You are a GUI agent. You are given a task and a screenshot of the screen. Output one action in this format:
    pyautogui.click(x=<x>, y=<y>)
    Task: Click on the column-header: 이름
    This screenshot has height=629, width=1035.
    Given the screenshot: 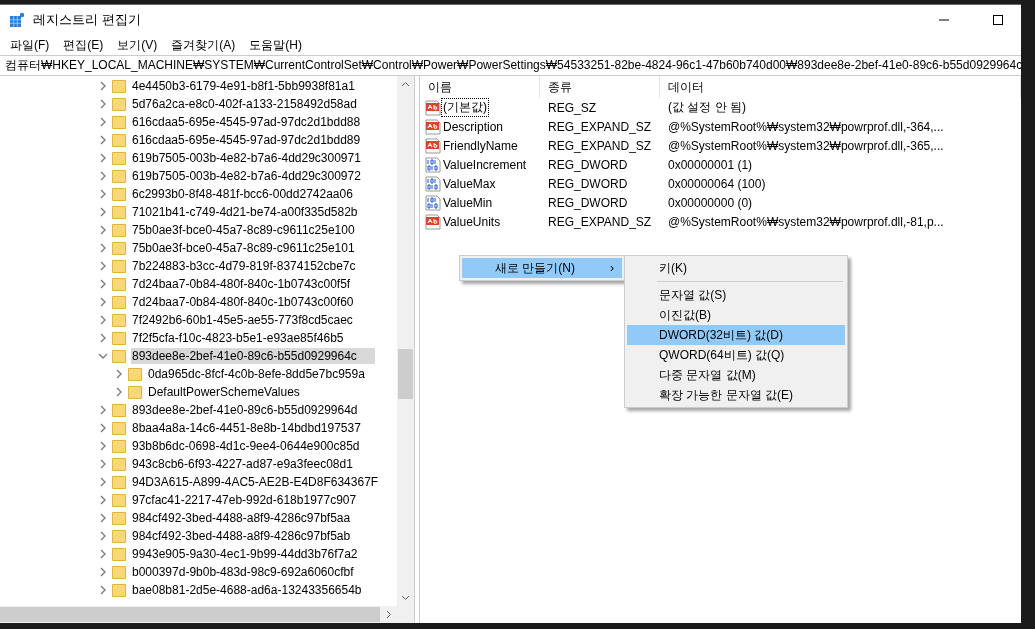 What is the action you would take?
    pyautogui.click(x=480, y=87)
    